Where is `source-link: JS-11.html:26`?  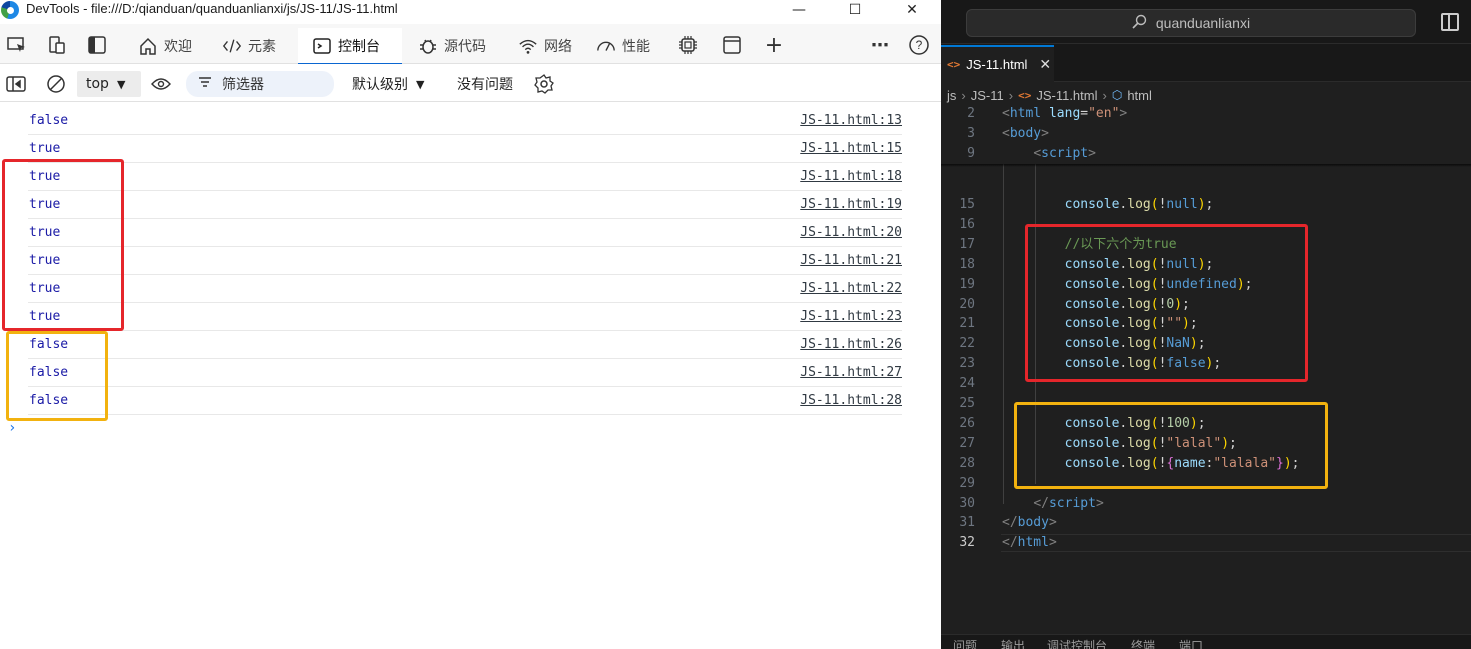 source-link: JS-11.html:26 is located at coordinates (851, 345).